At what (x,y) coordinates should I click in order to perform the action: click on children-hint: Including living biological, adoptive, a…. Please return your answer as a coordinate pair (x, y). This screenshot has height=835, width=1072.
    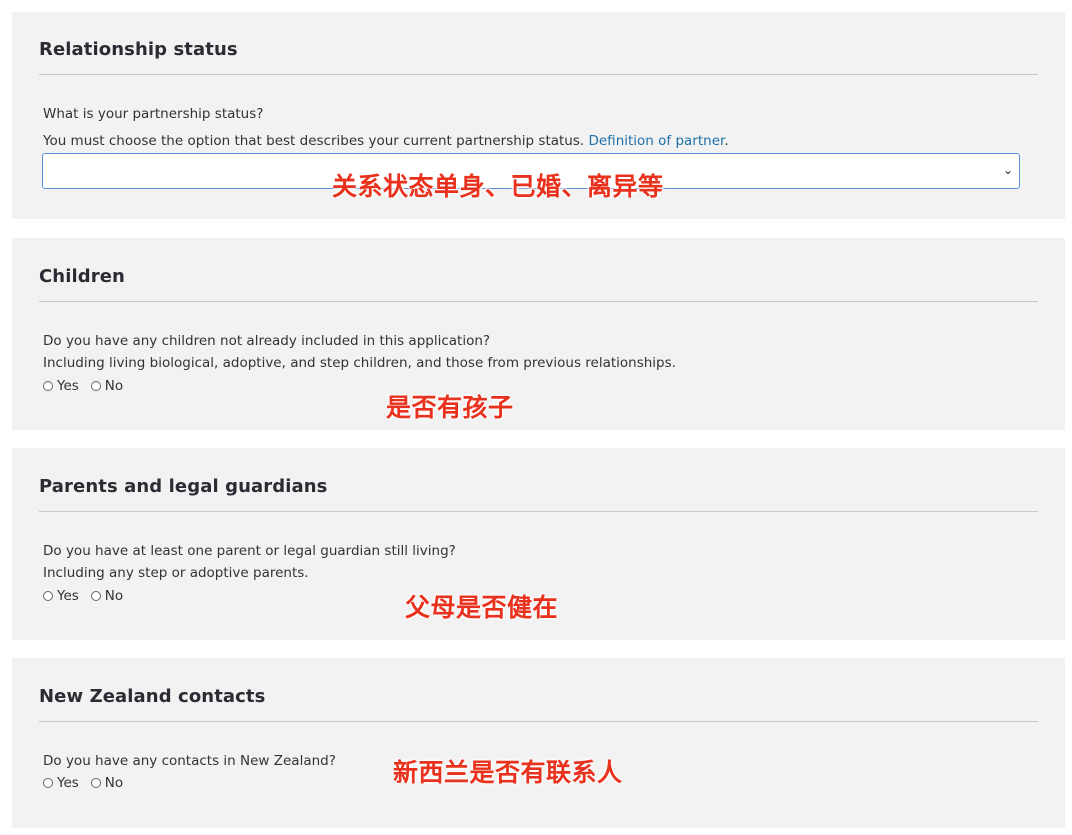
    Looking at the image, I should click on (359, 363).